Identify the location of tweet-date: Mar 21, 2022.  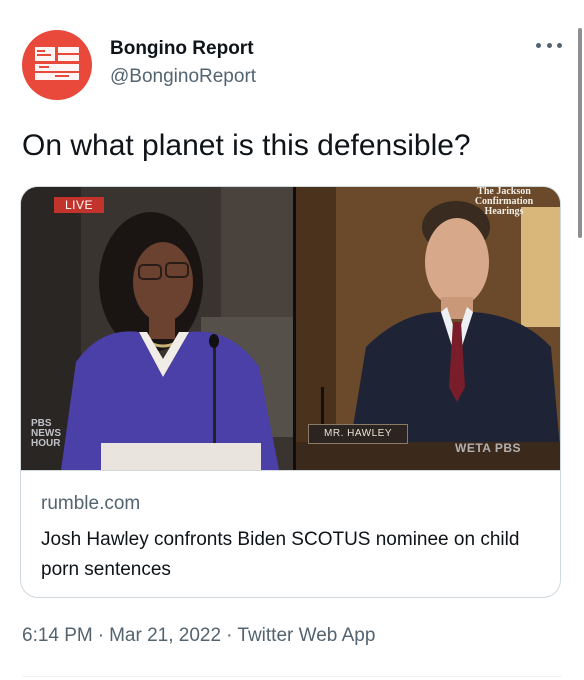
(165, 635).